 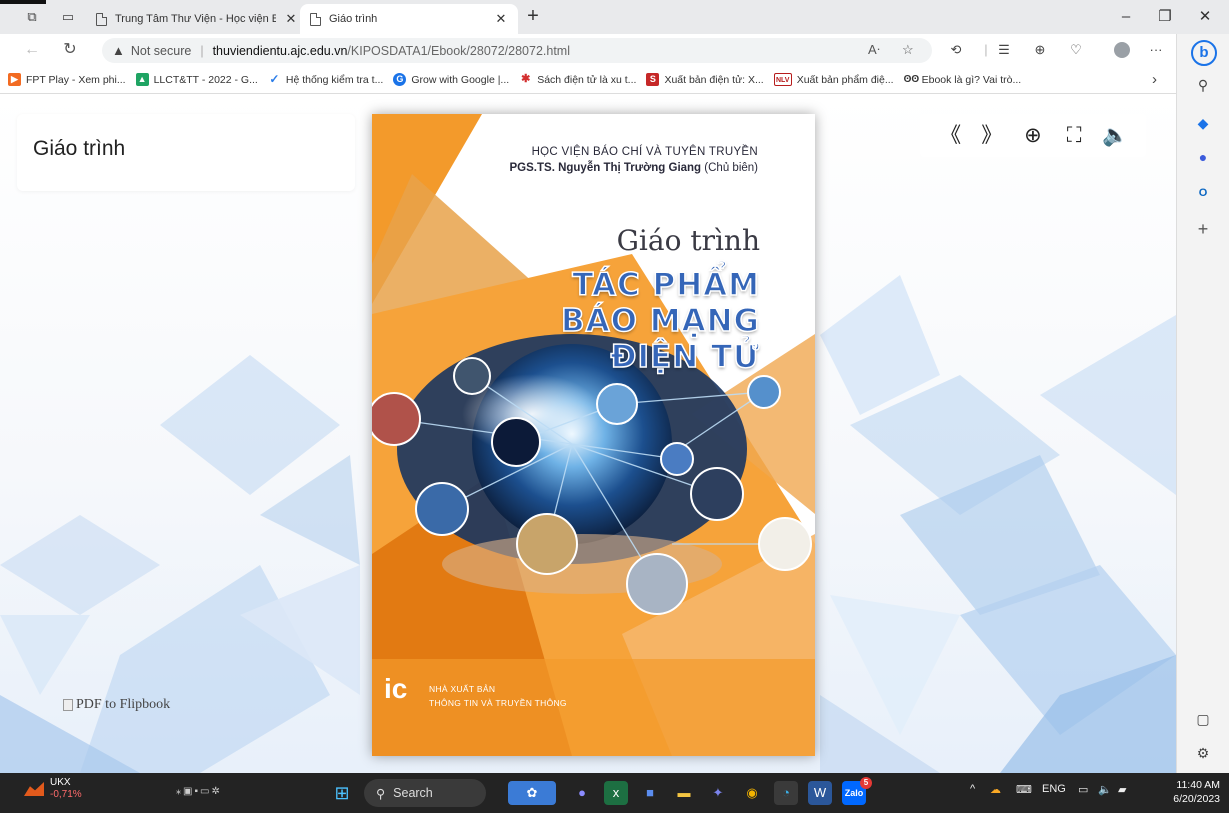 What do you see at coordinates (992, 136) in the screenshot?
I see `double-right-icon: 》` at bounding box center [992, 136].